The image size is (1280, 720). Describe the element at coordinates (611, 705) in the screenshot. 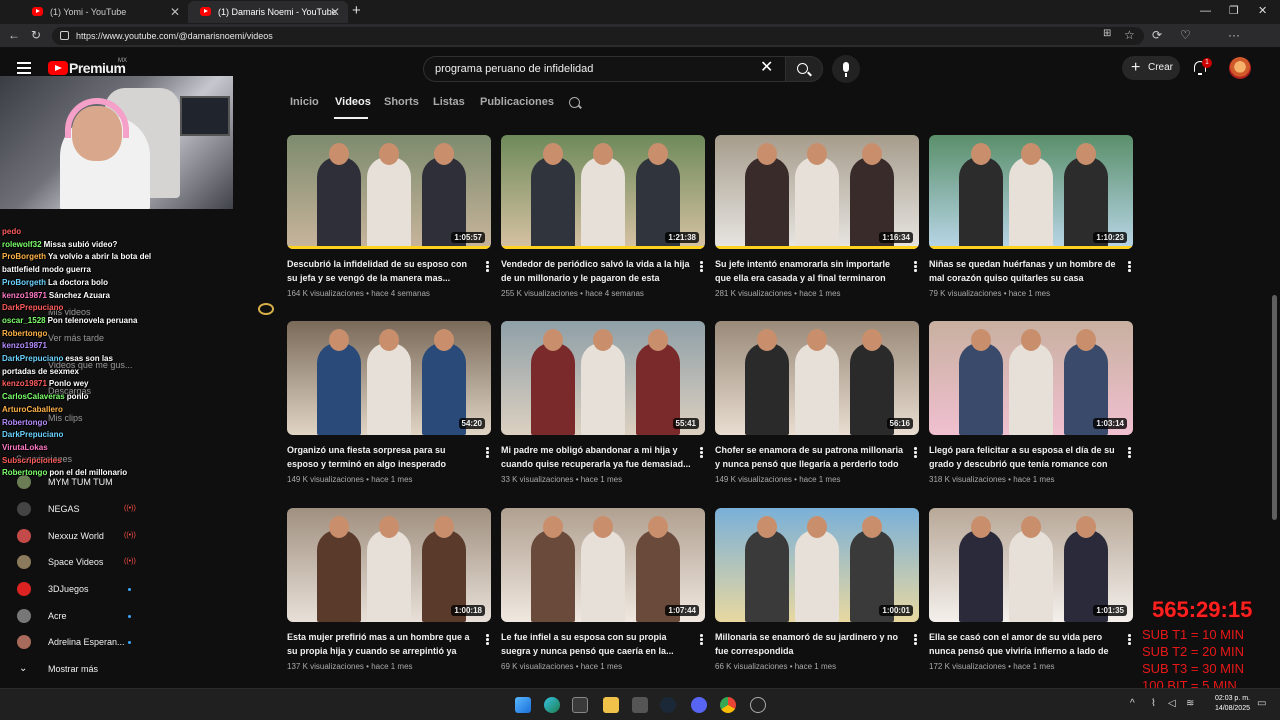

I see `file-explorer-icon` at that location.